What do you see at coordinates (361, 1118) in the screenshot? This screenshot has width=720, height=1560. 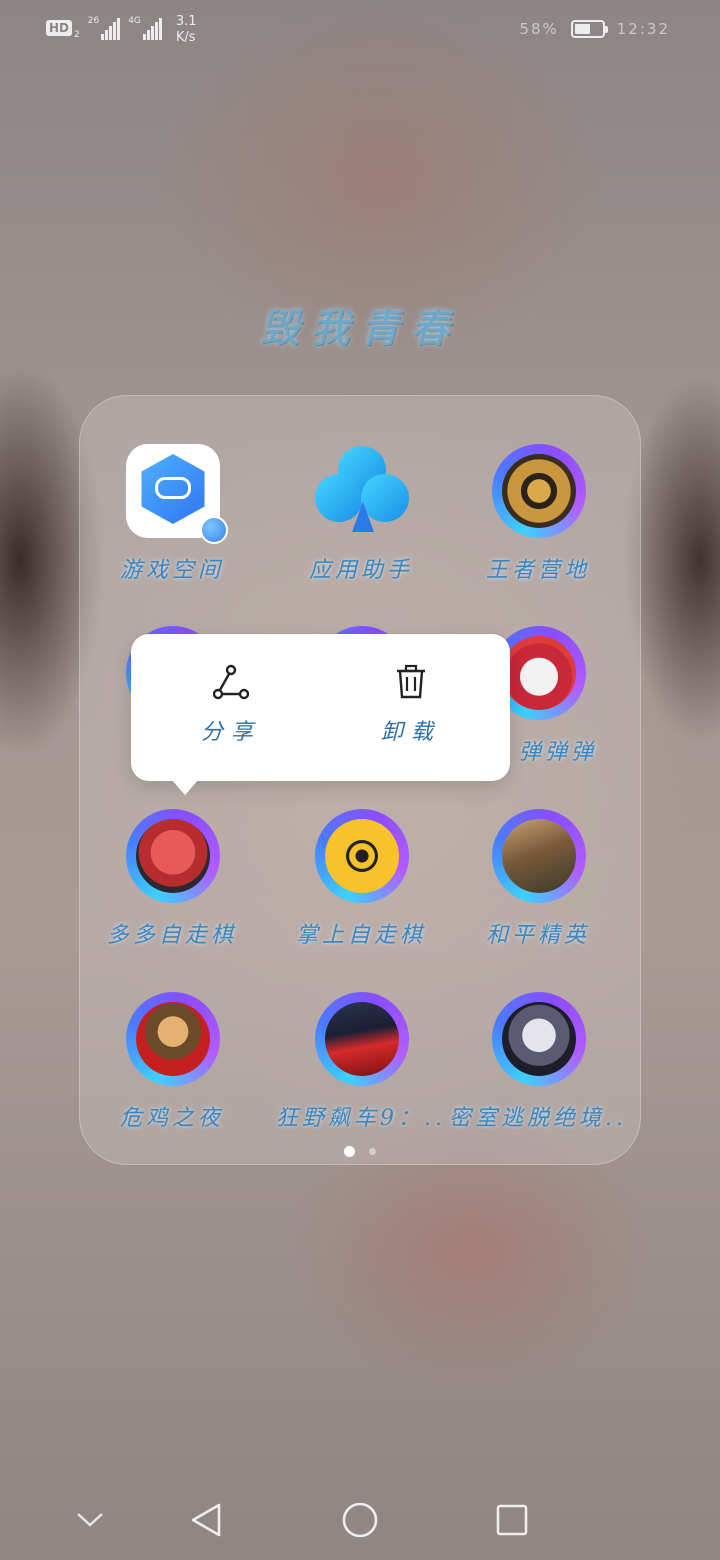 I see `app-label: 狂野飙车9：..` at bounding box center [361, 1118].